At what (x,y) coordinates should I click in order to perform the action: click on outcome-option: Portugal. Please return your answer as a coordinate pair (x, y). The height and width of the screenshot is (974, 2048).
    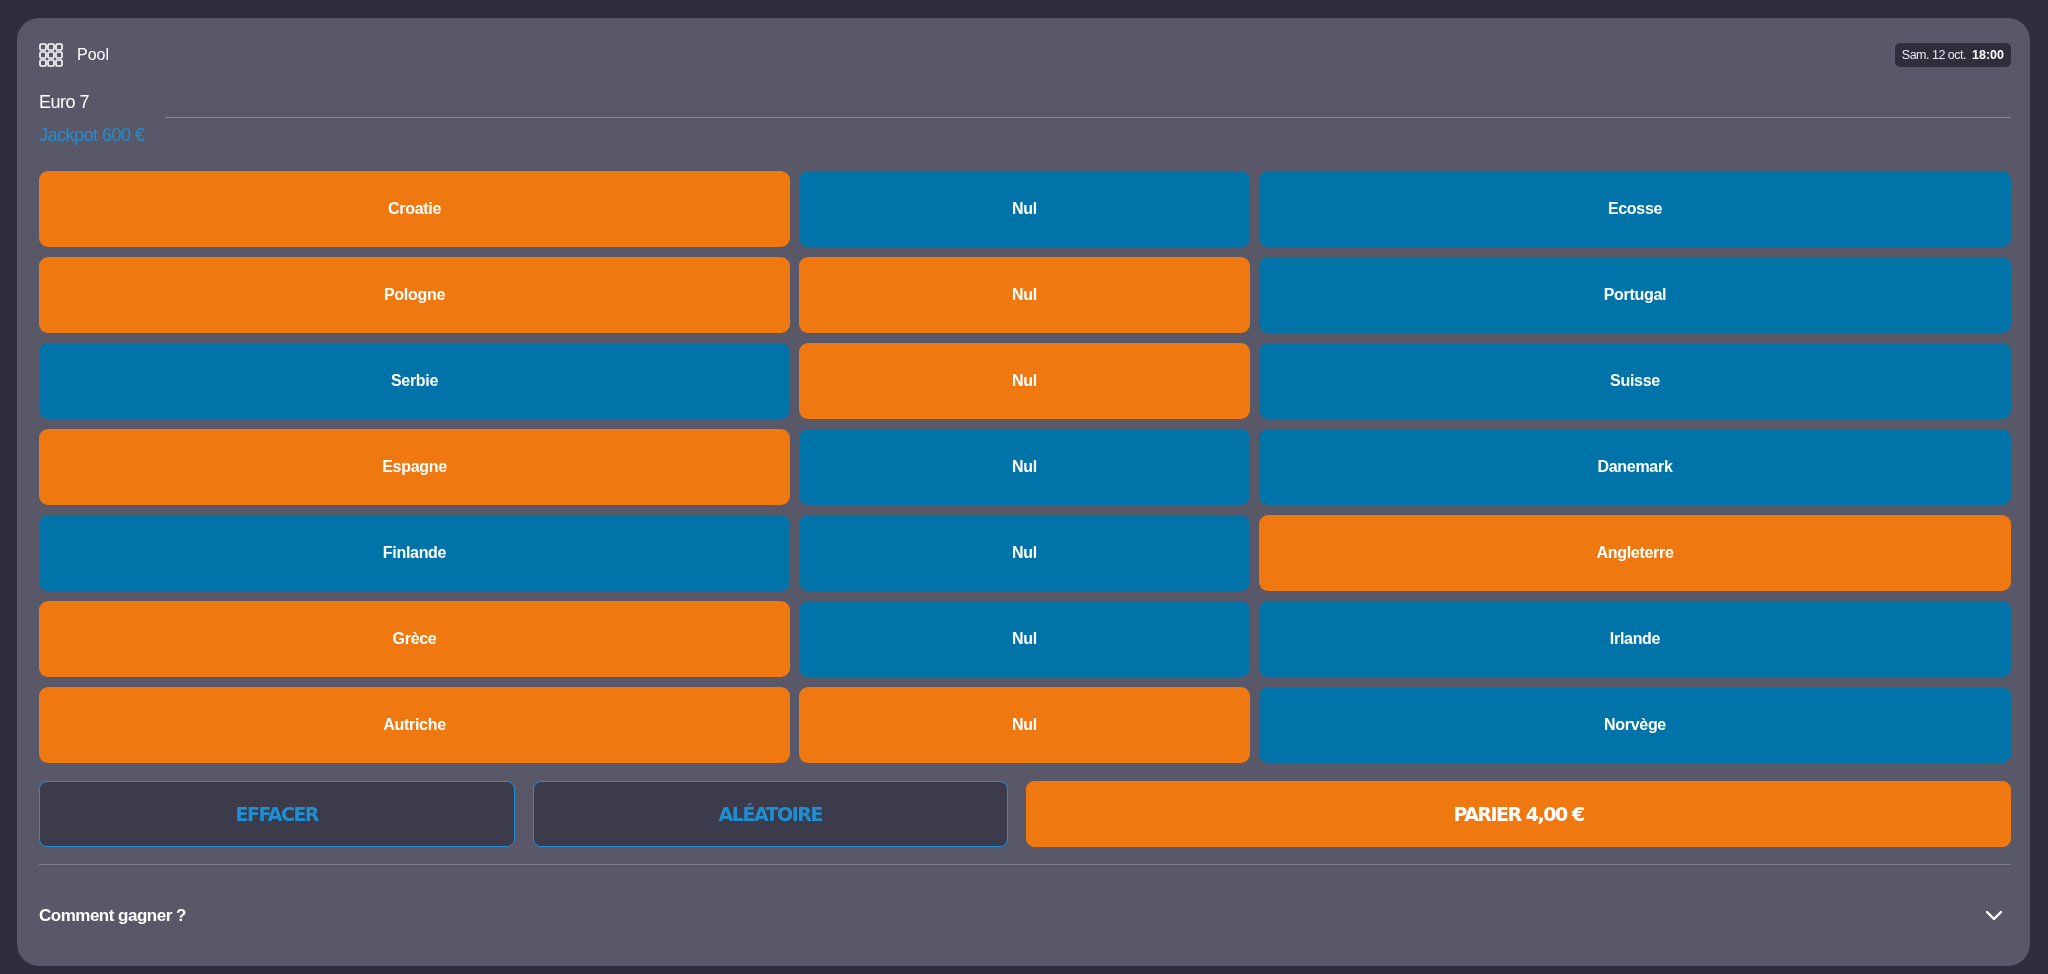
    Looking at the image, I should click on (1635, 295).